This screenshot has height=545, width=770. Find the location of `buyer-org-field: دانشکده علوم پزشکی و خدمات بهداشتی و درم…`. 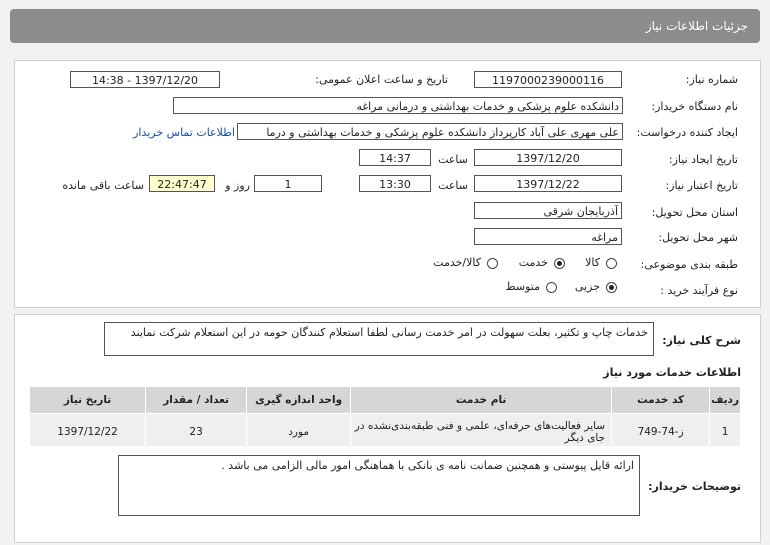

buyer-org-field: دانشکده علوم پزشکی و خدمات بهداشتی و درم… is located at coordinates (398, 105).